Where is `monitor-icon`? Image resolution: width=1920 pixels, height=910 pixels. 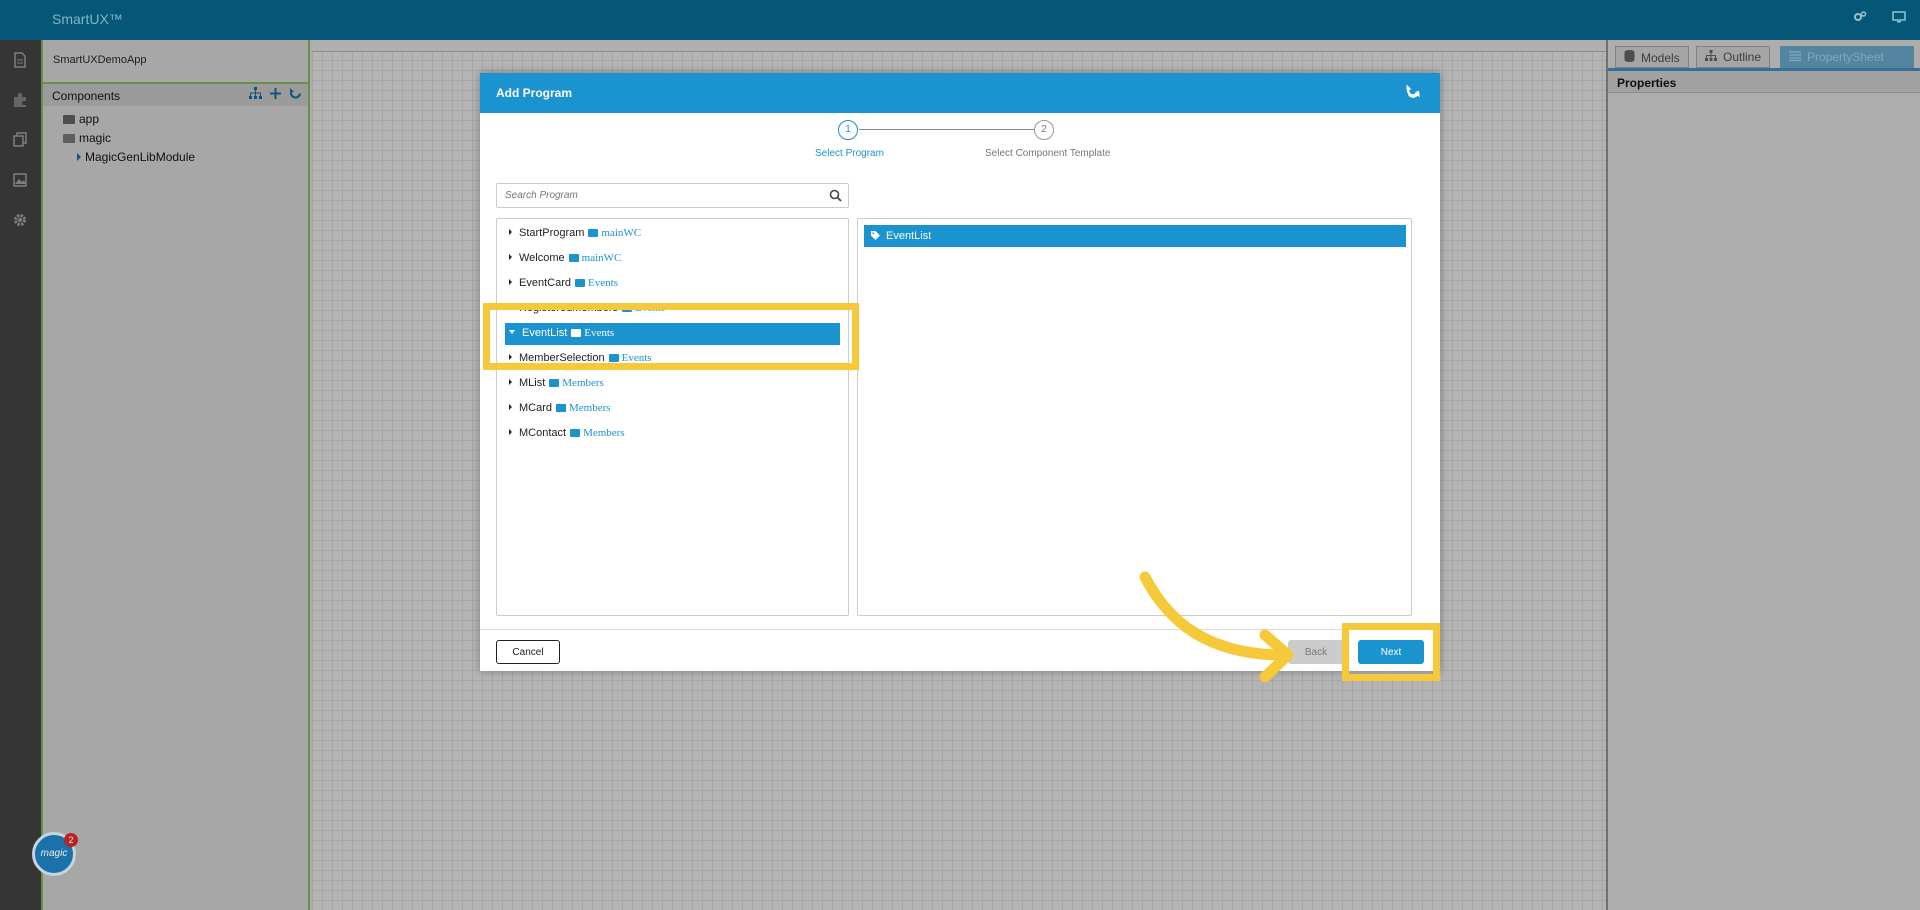 monitor-icon is located at coordinates (1899, 20).